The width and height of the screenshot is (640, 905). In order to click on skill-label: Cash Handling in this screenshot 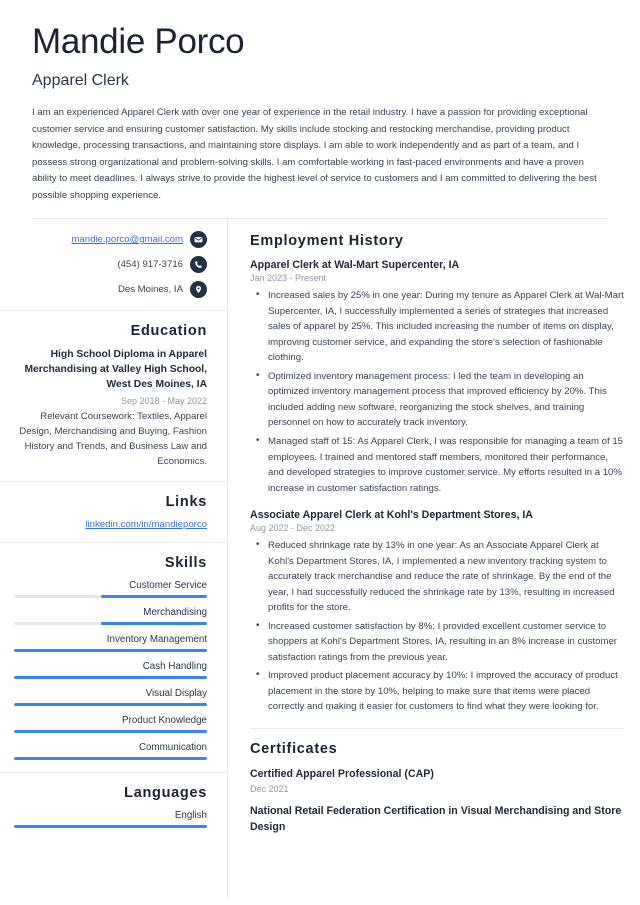, I will do `click(174, 667)`.